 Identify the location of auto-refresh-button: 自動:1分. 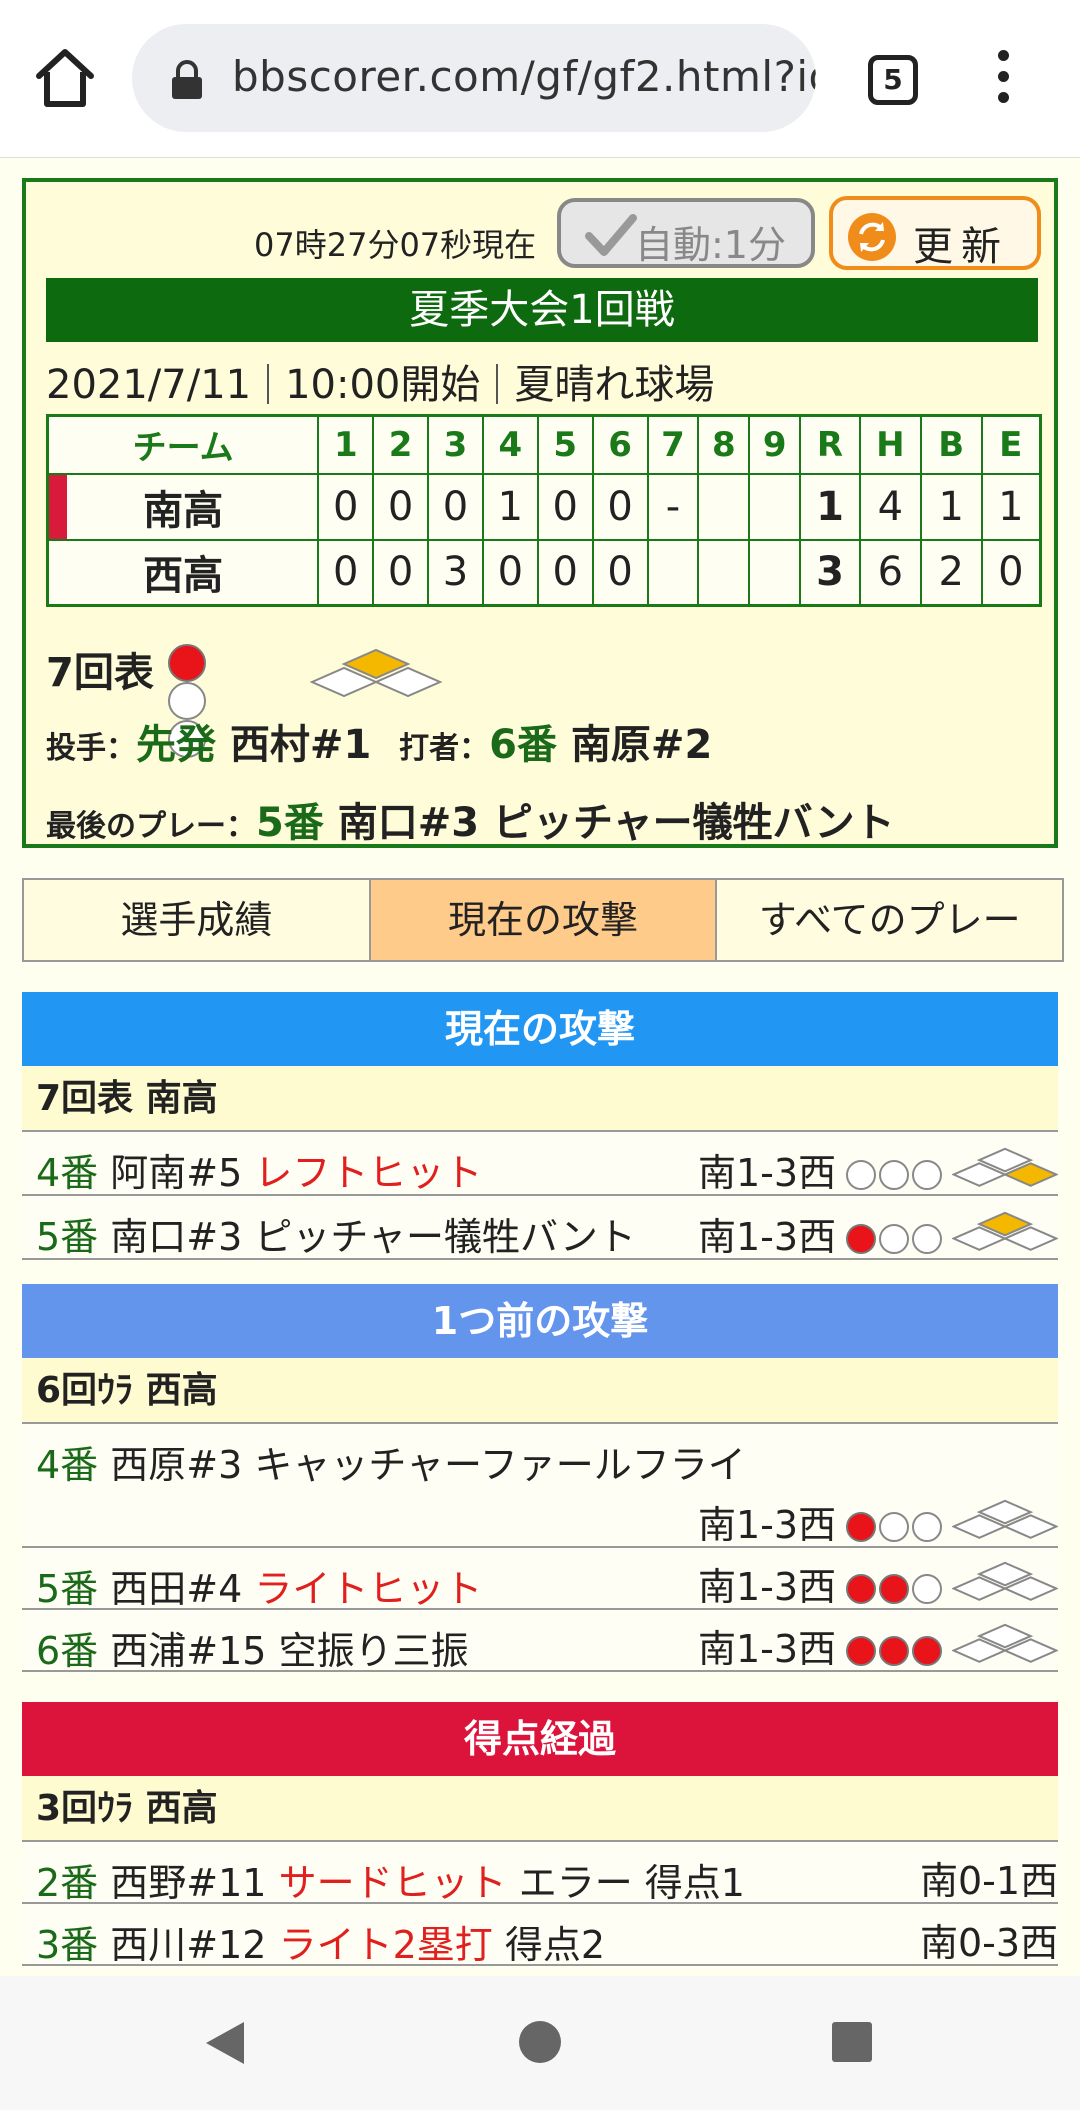
(686, 233).